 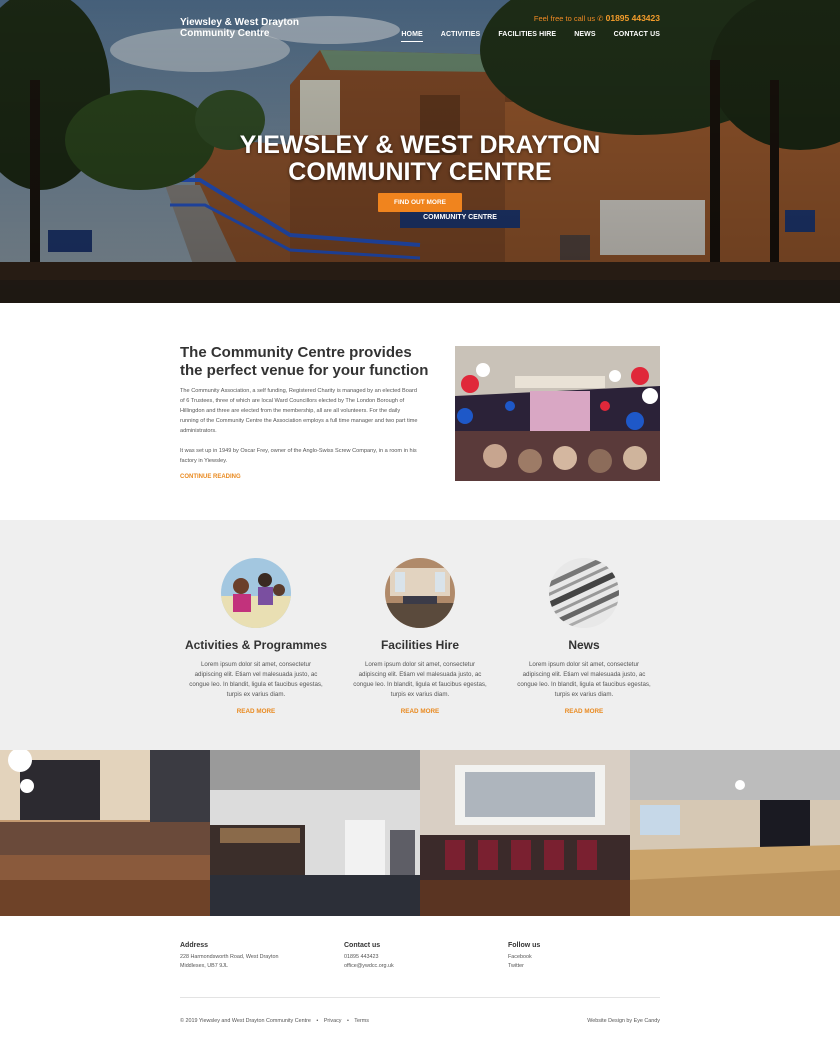 I want to click on activities-image, so click(x=256, y=593).